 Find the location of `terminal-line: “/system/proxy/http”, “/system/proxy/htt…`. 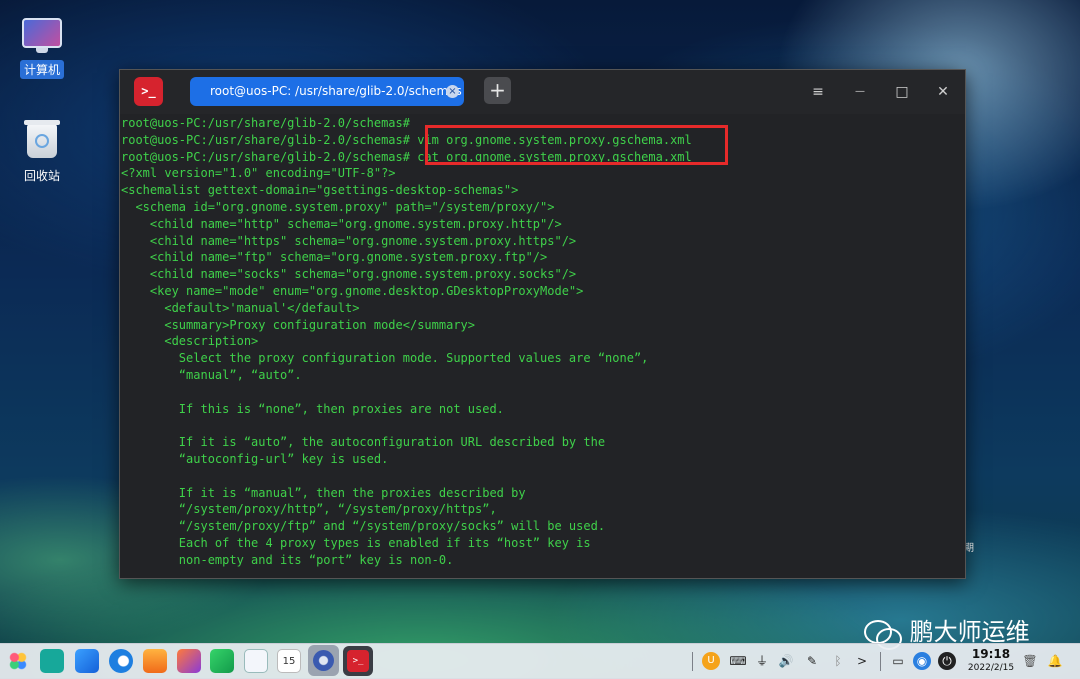

terminal-line: “/system/proxy/http”, “/system/proxy/htt… is located at coordinates (309, 509).